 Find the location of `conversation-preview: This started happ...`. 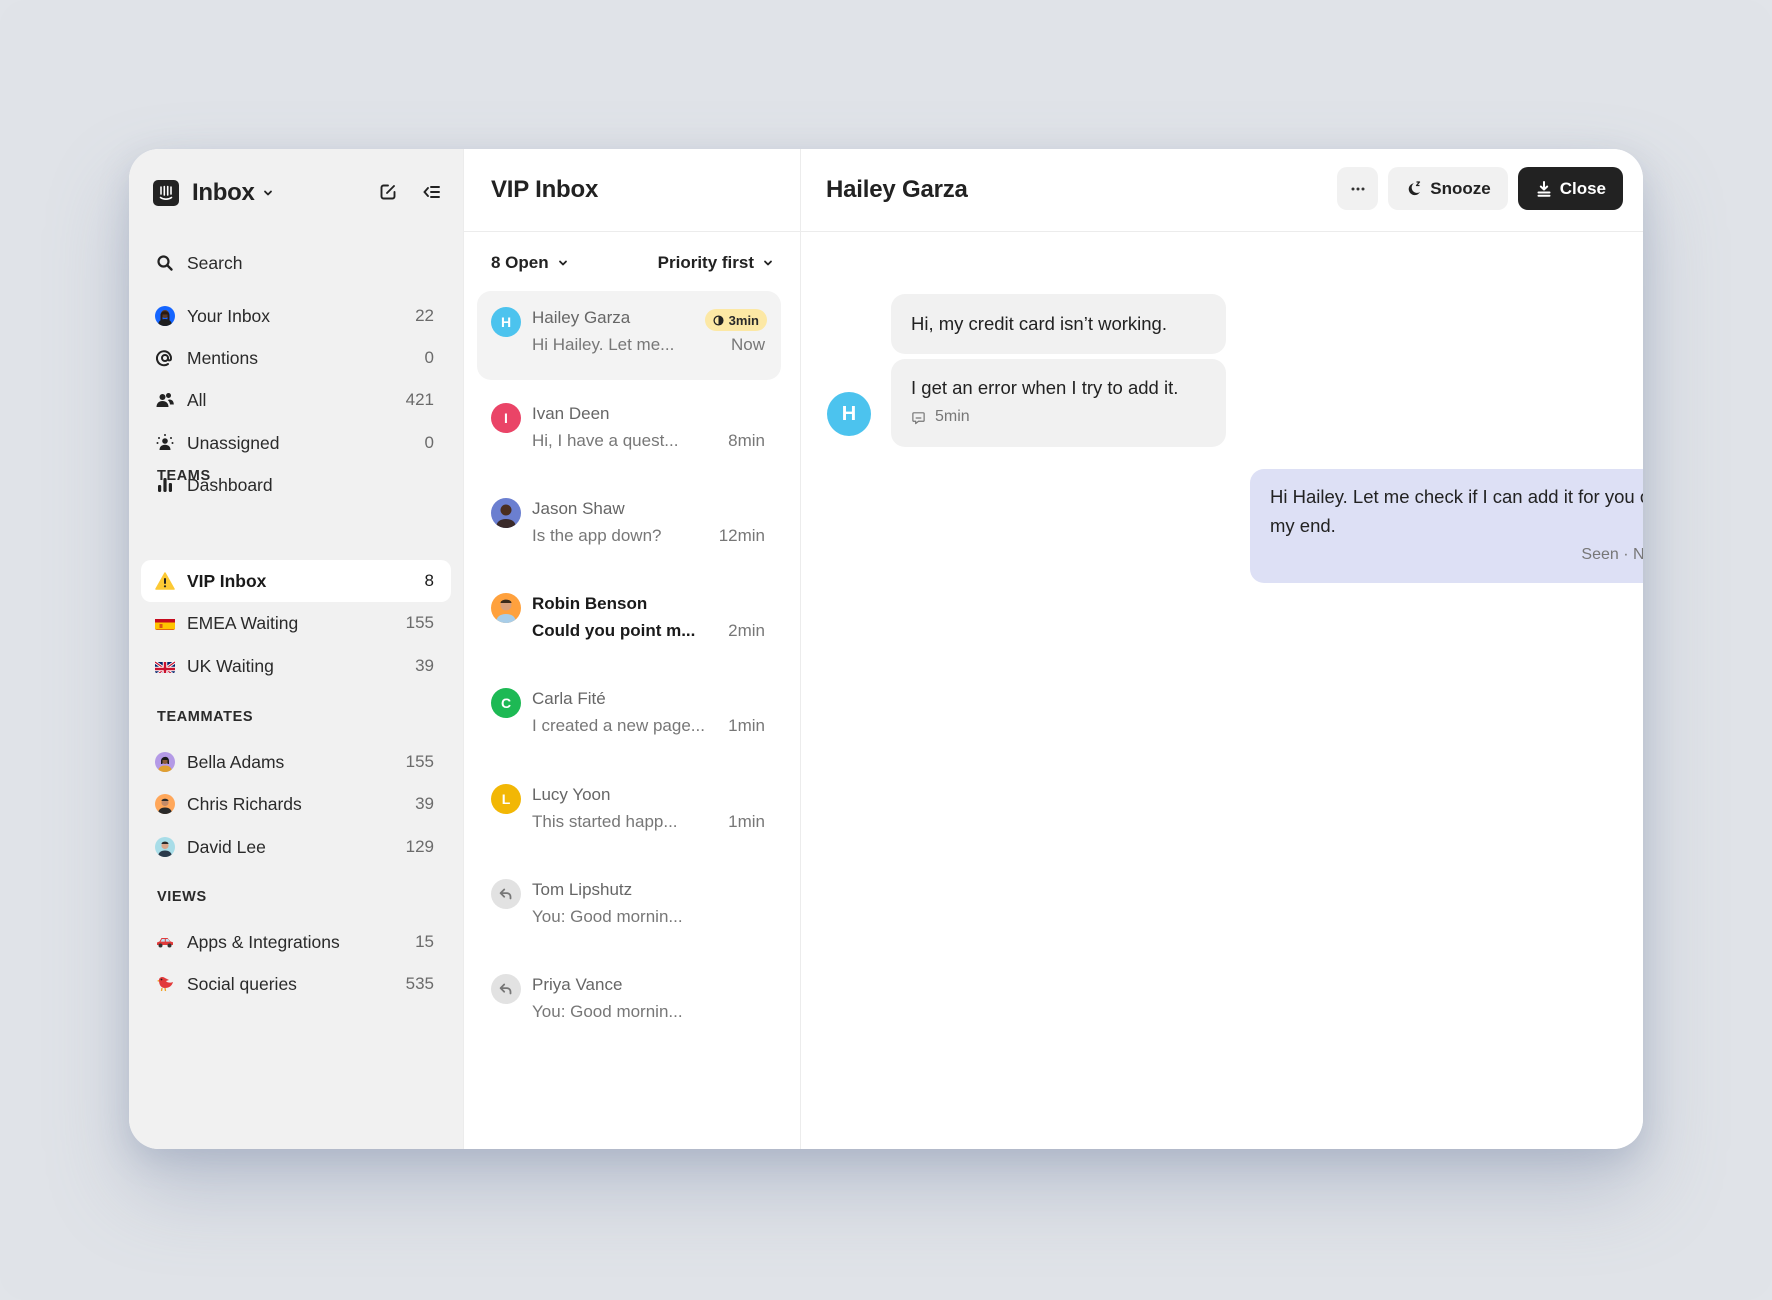

conversation-preview: This started happ... is located at coordinates (605, 821).